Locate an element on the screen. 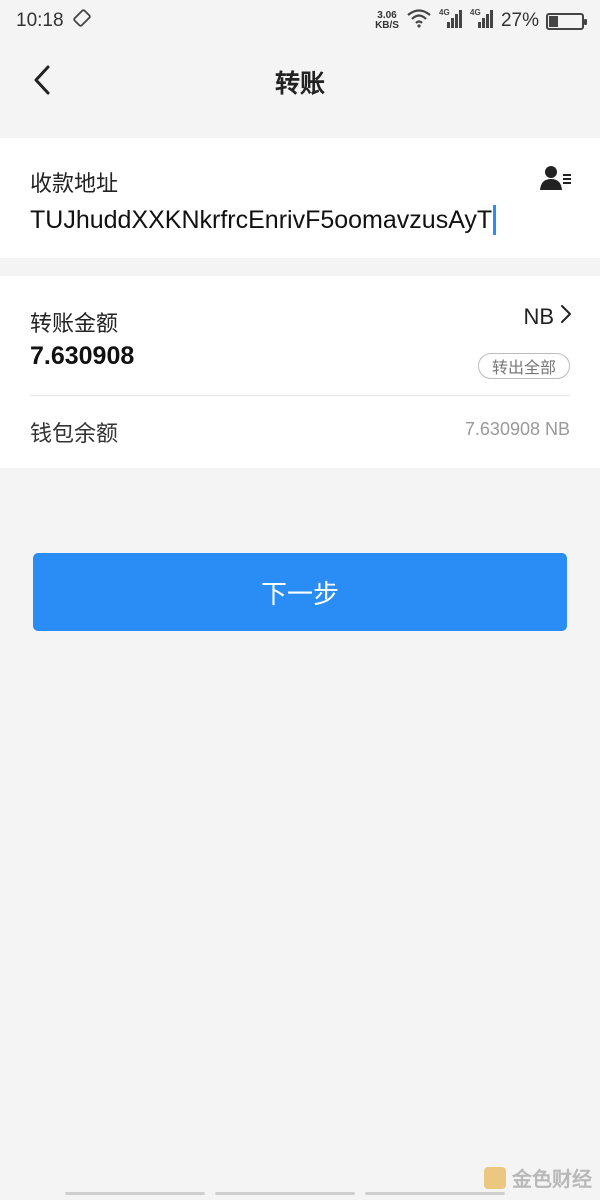 The width and height of the screenshot is (600, 1200). battery-percent: 27% is located at coordinates (519, 20).